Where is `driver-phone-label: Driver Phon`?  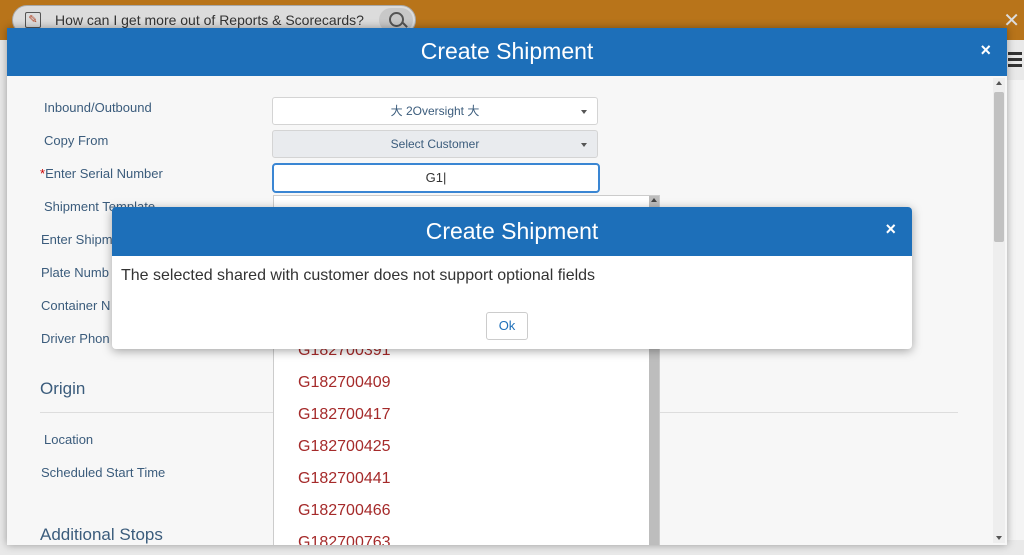
driver-phone-label: Driver Phon is located at coordinates (75, 338).